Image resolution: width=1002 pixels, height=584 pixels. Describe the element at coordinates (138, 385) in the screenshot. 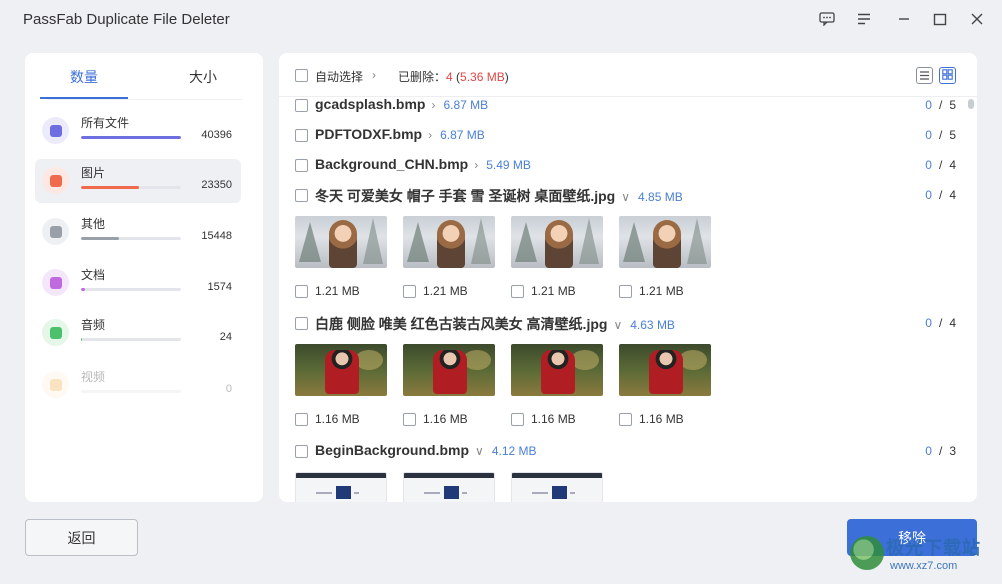

I see `category-item: 视频 0` at that location.